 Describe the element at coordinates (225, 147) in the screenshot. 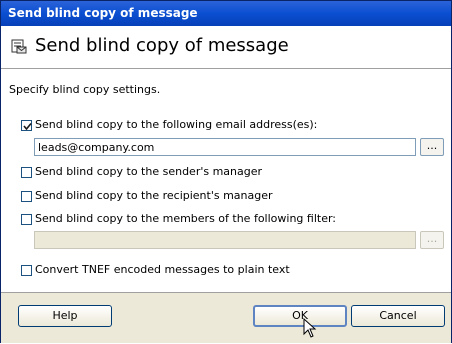

I see `email-address-input: leads@company.com` at that location.